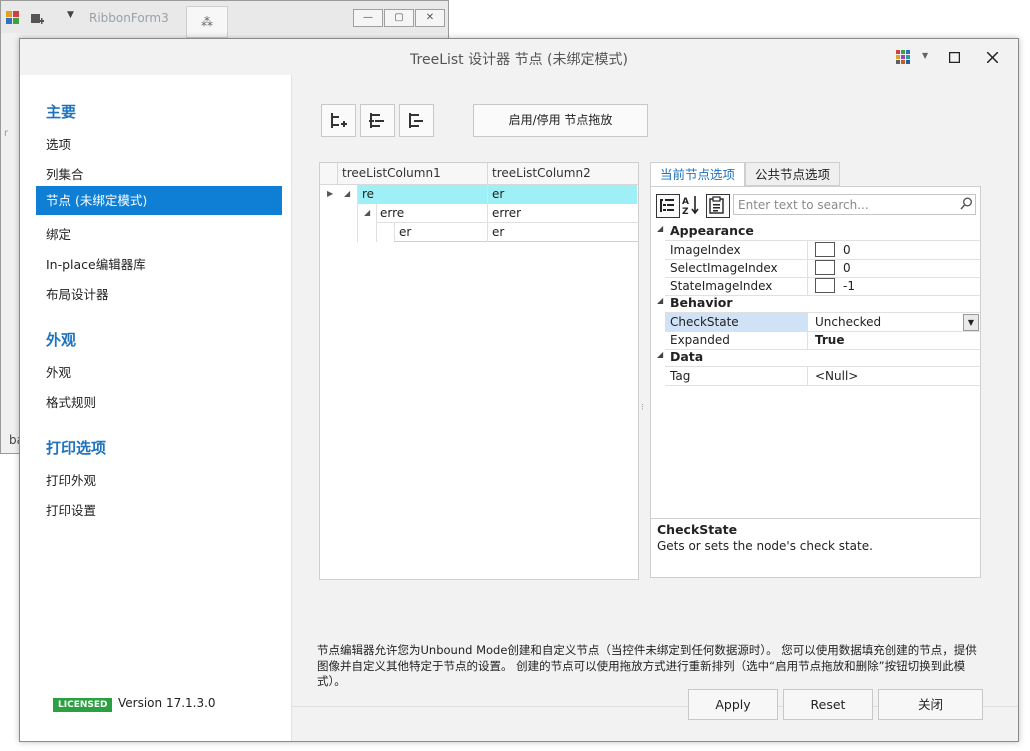 The image size is (1030, 751). What do you see at coordinates (96, 263) in the screenshot?
I see `sidebar-item-inplace-editors: In-place编辑器库` at bounding box center [96, 263].